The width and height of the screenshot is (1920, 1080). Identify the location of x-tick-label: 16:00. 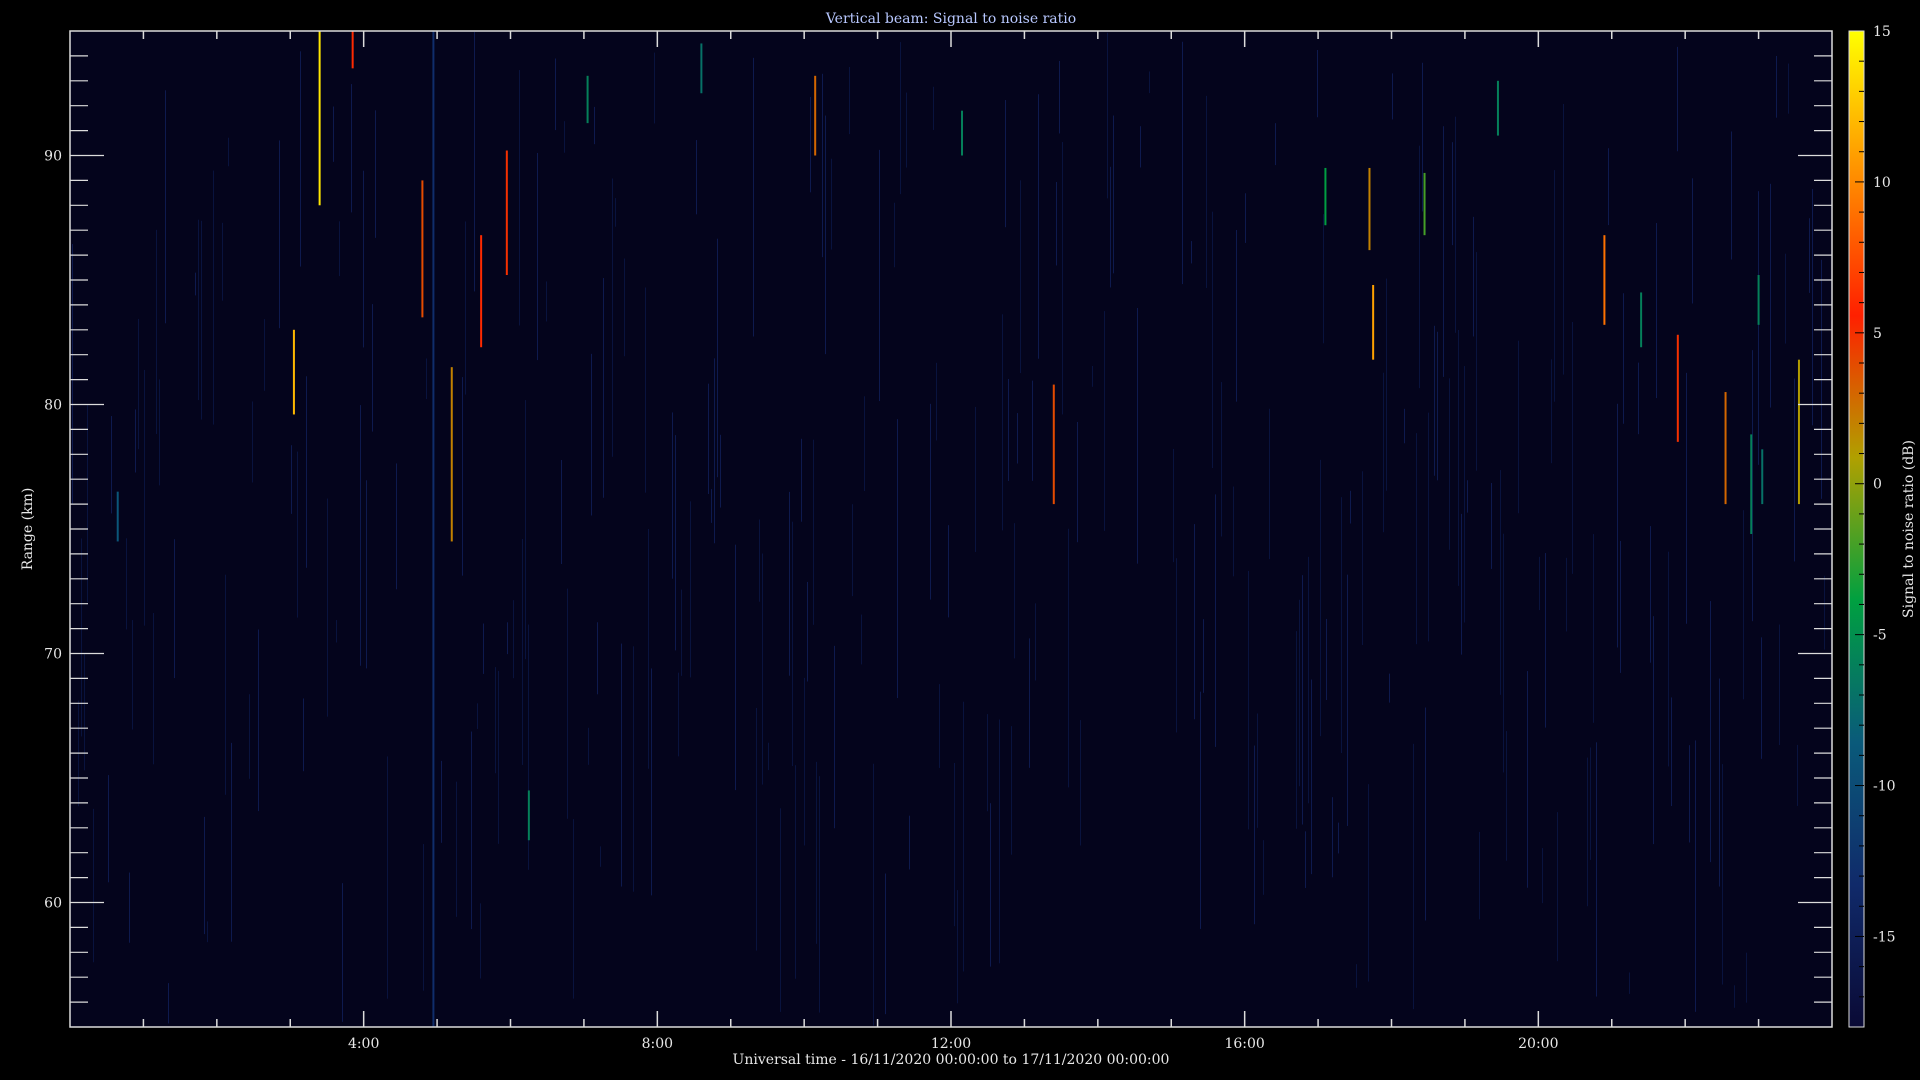
(1244, 1044).